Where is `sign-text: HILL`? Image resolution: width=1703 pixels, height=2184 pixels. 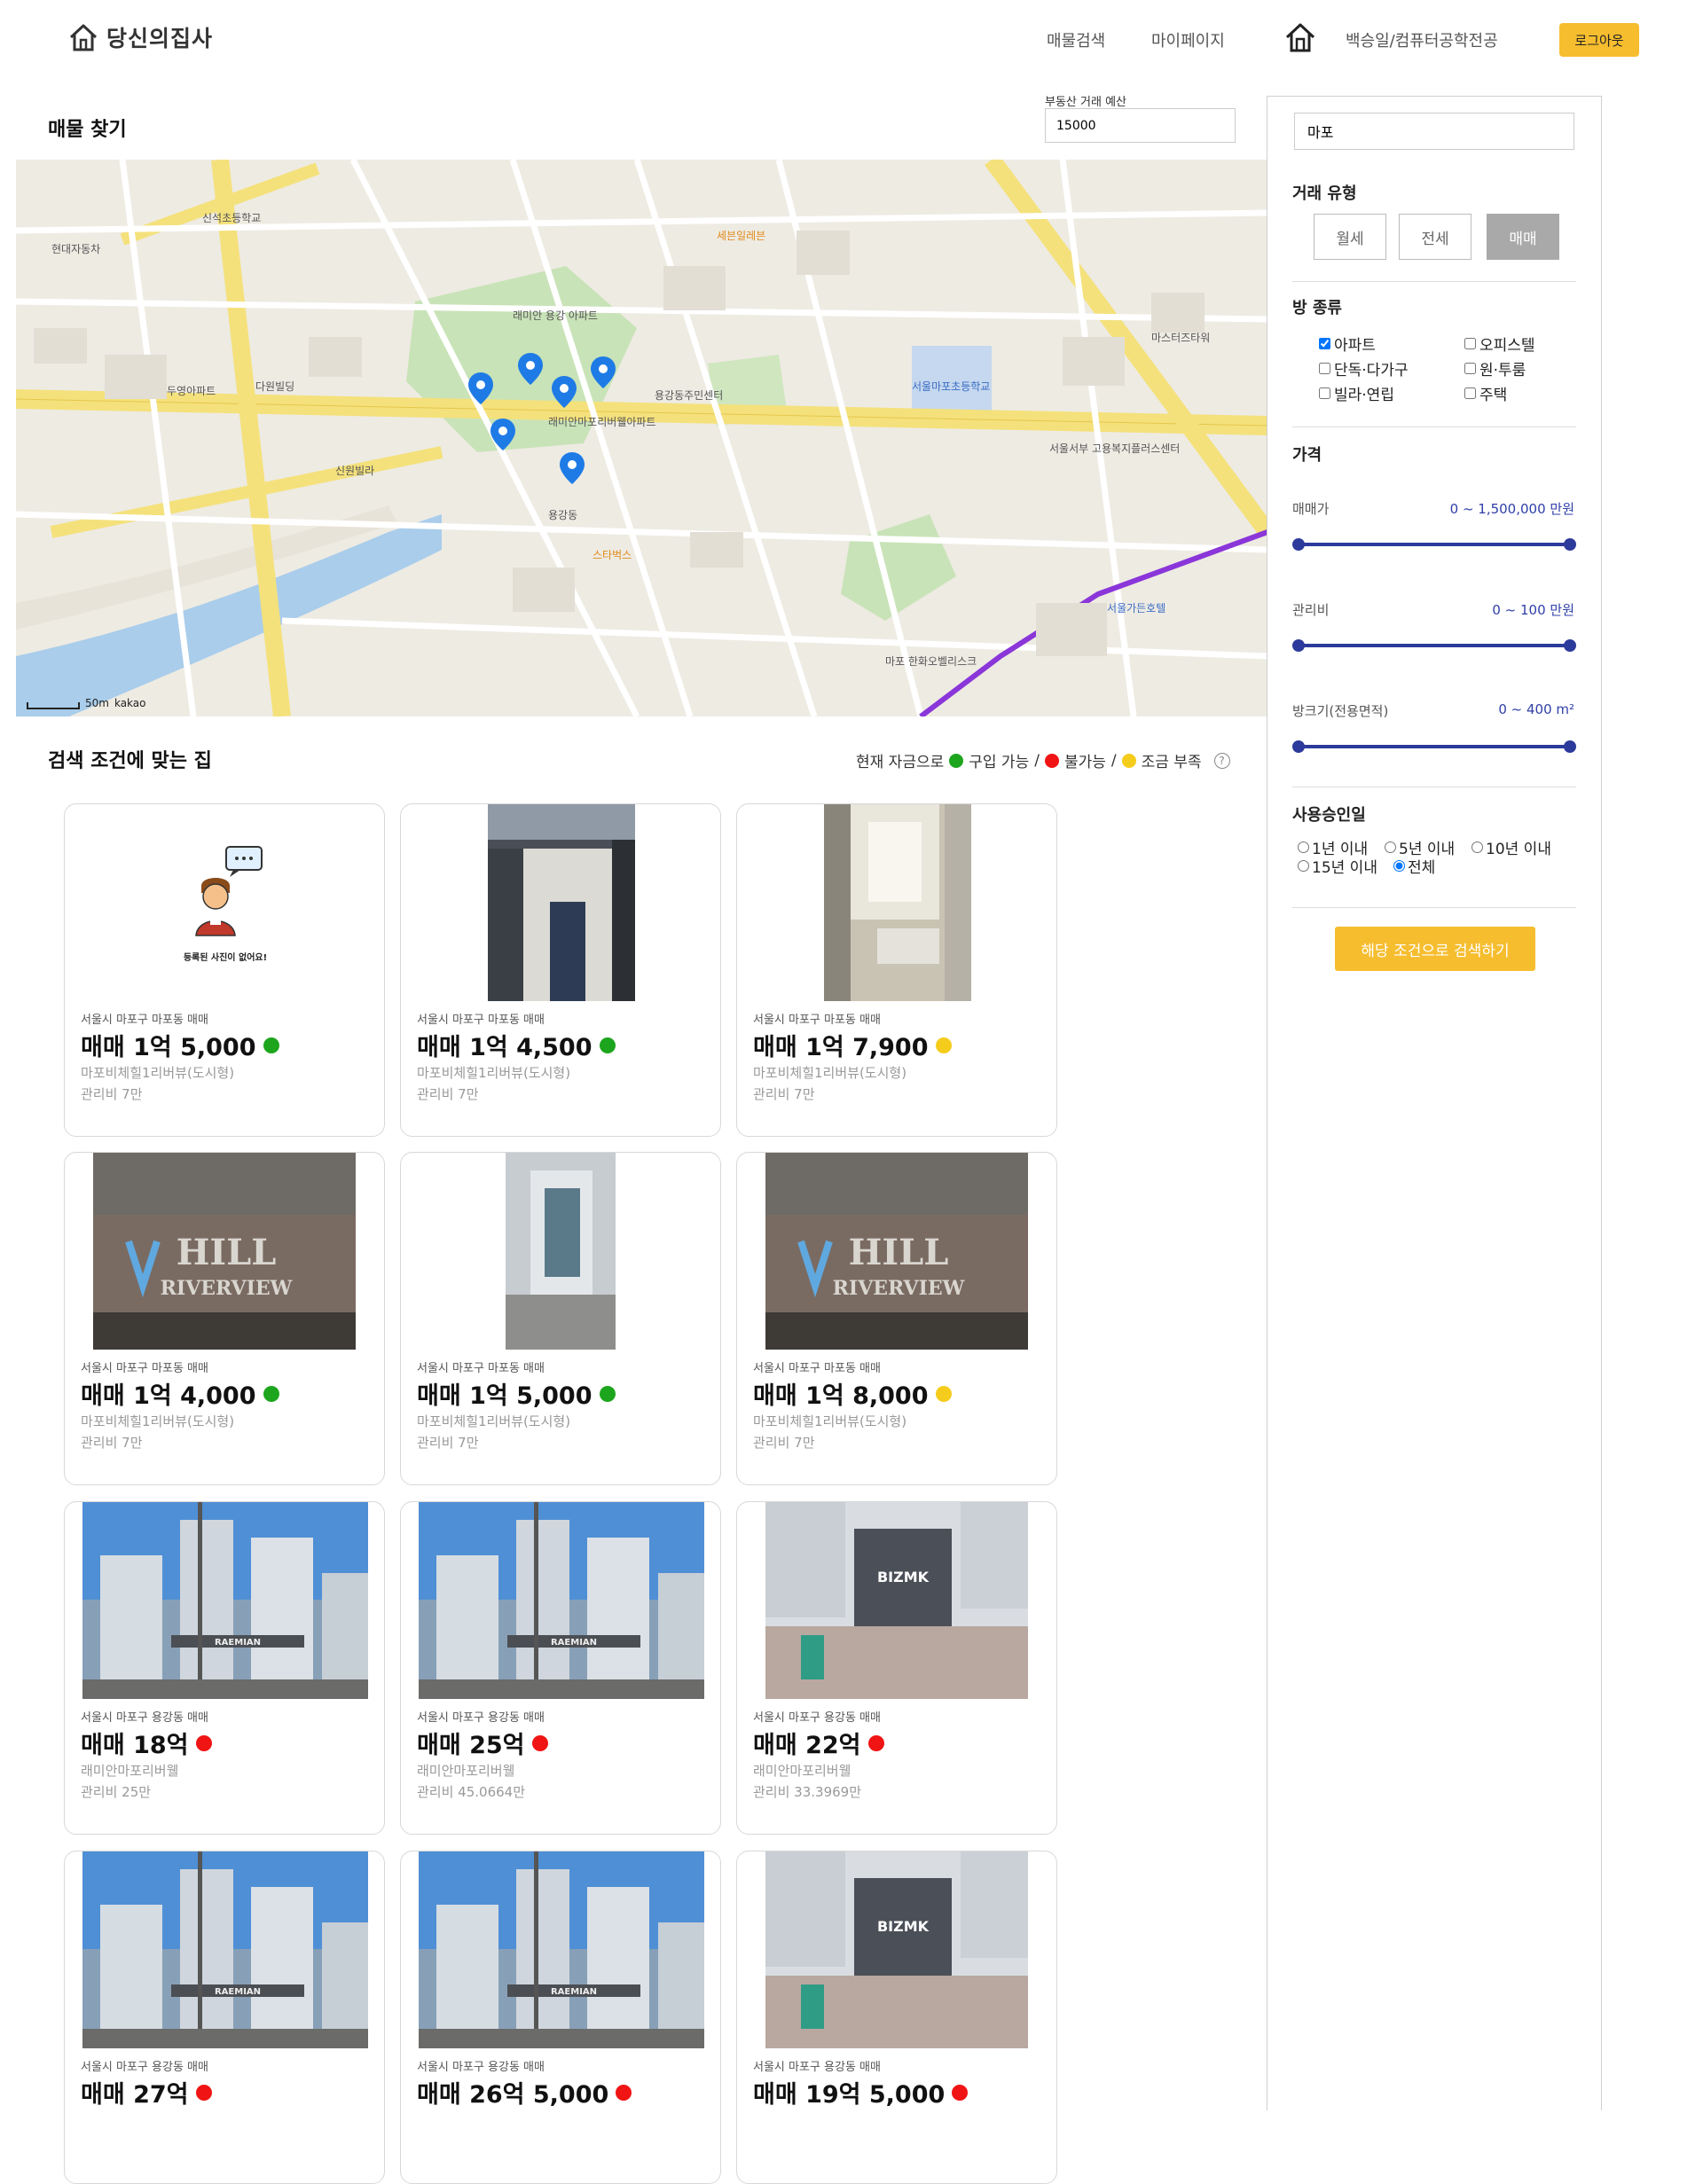 sign-text: HILL is located at coordinates (899, 1252).